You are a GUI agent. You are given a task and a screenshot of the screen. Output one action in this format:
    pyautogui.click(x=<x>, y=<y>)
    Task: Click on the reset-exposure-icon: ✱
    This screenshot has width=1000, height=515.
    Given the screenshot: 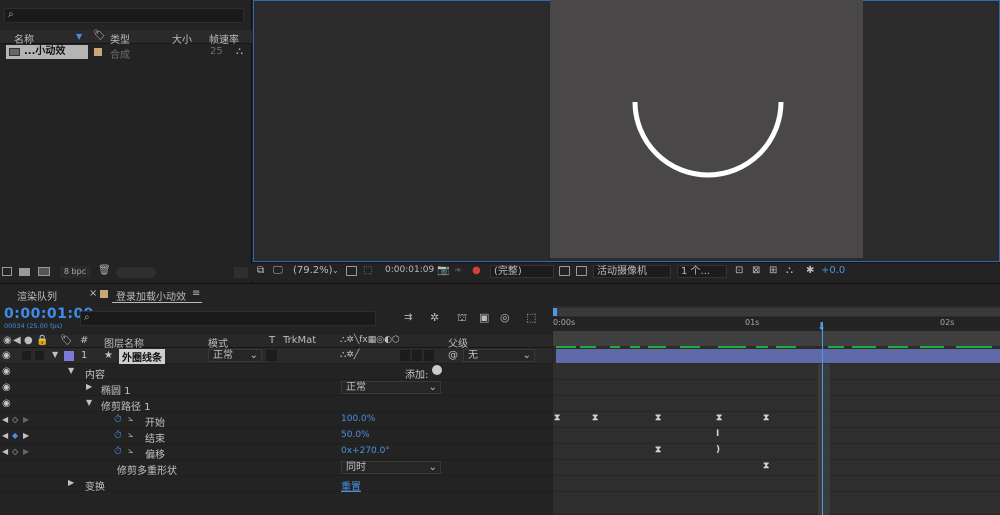 What is the action you would take?
    pyautogui.click(x=810, y=270)
    